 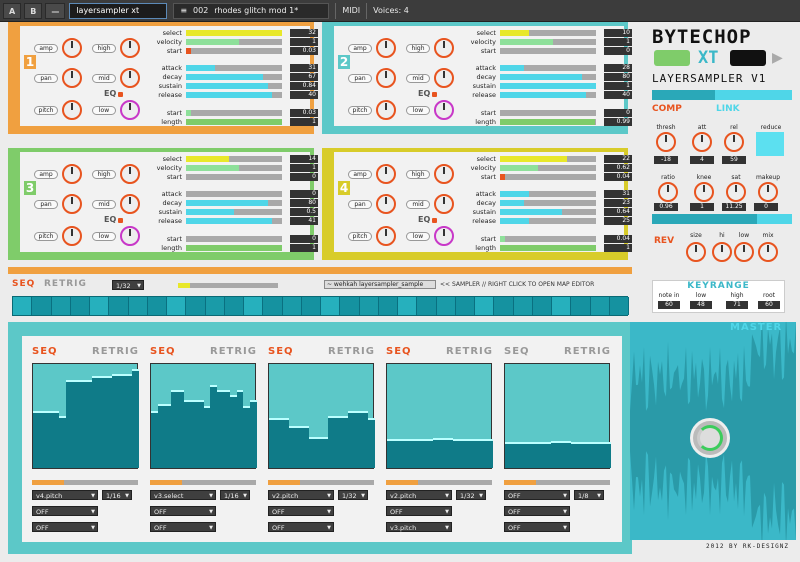 What do you see at coordinates (618, 239) in the screenshot?
I see `start-value: 0.04` at bounding box center [618, 239].